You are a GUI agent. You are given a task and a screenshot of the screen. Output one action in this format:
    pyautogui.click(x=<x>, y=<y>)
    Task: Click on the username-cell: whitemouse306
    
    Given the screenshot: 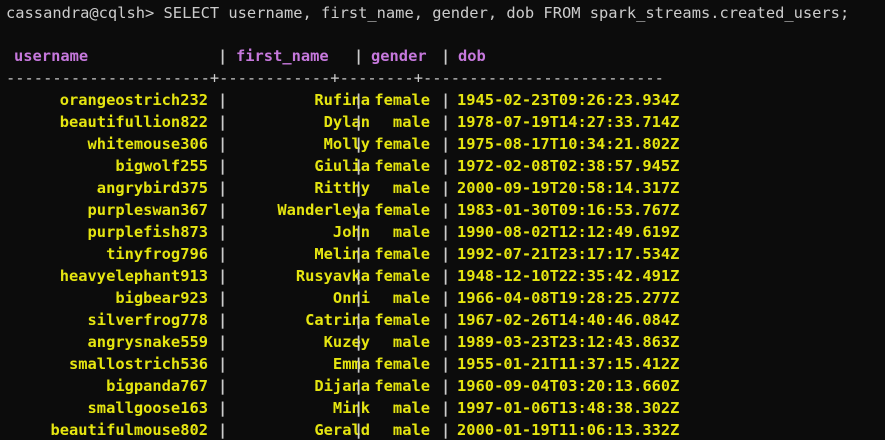 What is the action you would take?
    pyautogui.click(x=147, y=144)
    